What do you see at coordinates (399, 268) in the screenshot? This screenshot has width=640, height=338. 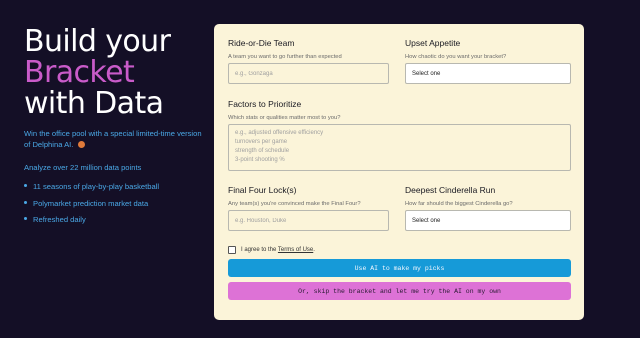 I see `make-picks-button: Use AI to make my picks` at bounding box center [399, 268].